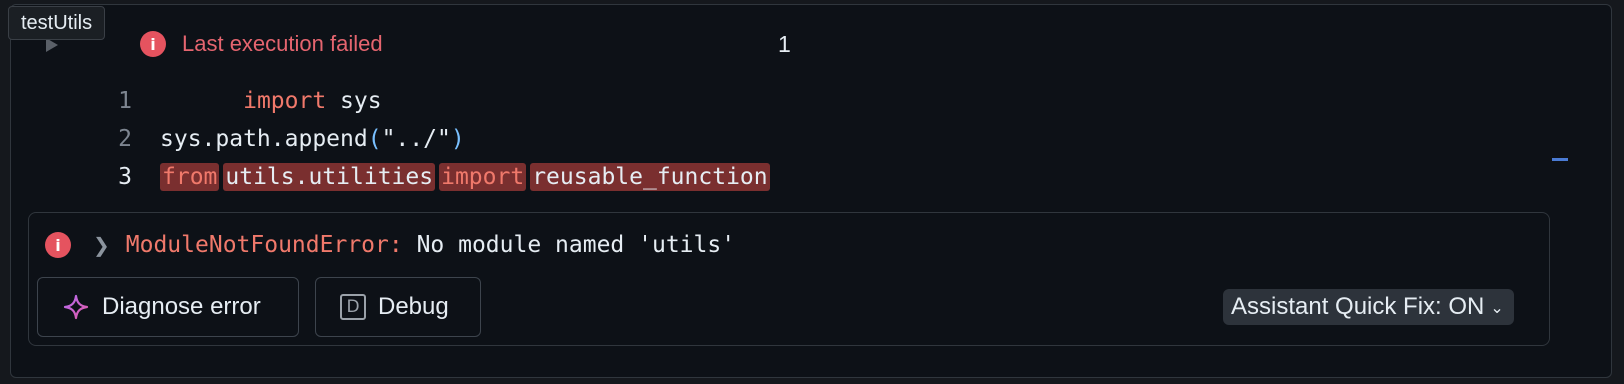  Describe the element at coordinates (457, 139) in the screenshot. I see `paren-close: )` at that location.